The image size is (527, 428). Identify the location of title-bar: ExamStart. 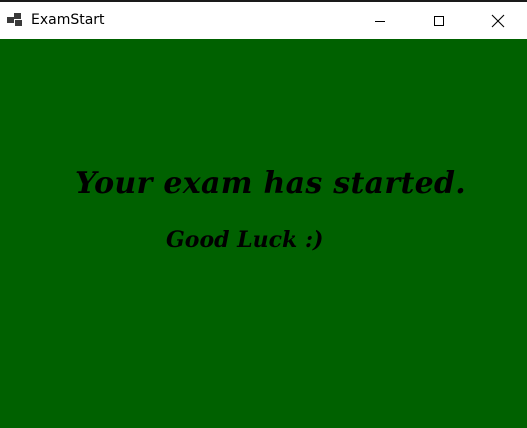
(263, 20).